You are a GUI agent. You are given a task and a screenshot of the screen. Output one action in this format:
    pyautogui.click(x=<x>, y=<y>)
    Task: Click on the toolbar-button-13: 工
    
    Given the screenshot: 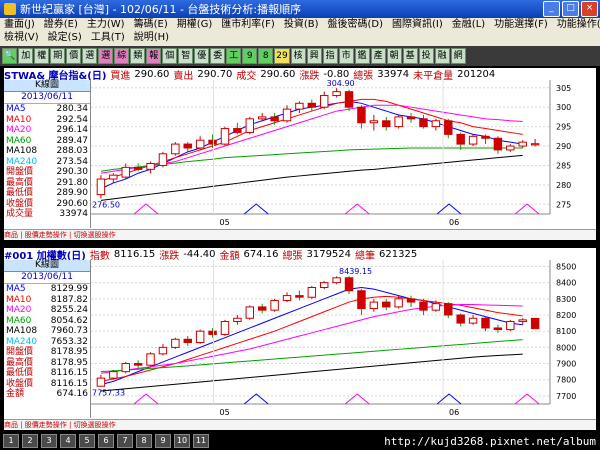 What is the action you would take?
    pyautogui.click(x=234, y=56)
    